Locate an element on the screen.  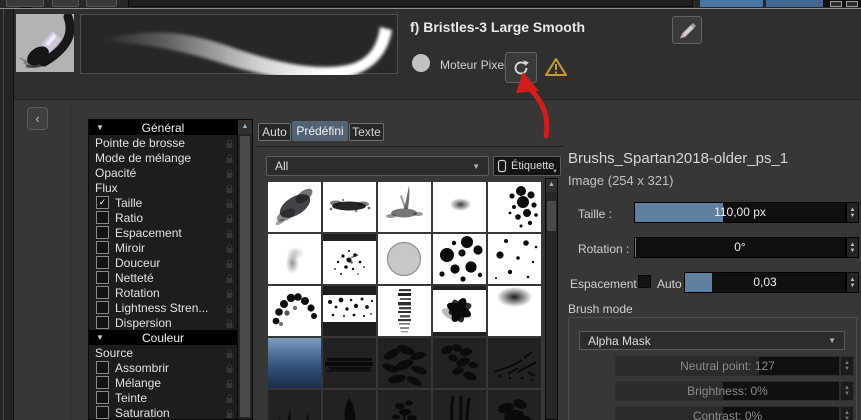
option-row: Miroir is located at coordinates (163, 247).